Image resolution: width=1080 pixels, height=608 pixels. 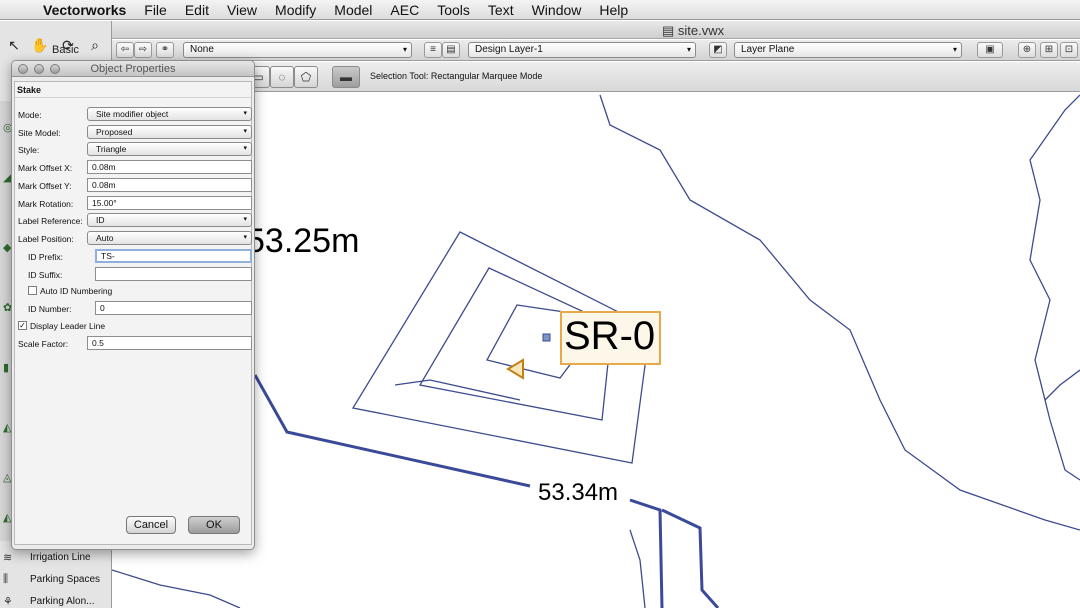 What do you see at coordinates (6, 579) in the screenshot?
I see `parking-spaces-icon: ⫼` at bounding box center [6, 579].